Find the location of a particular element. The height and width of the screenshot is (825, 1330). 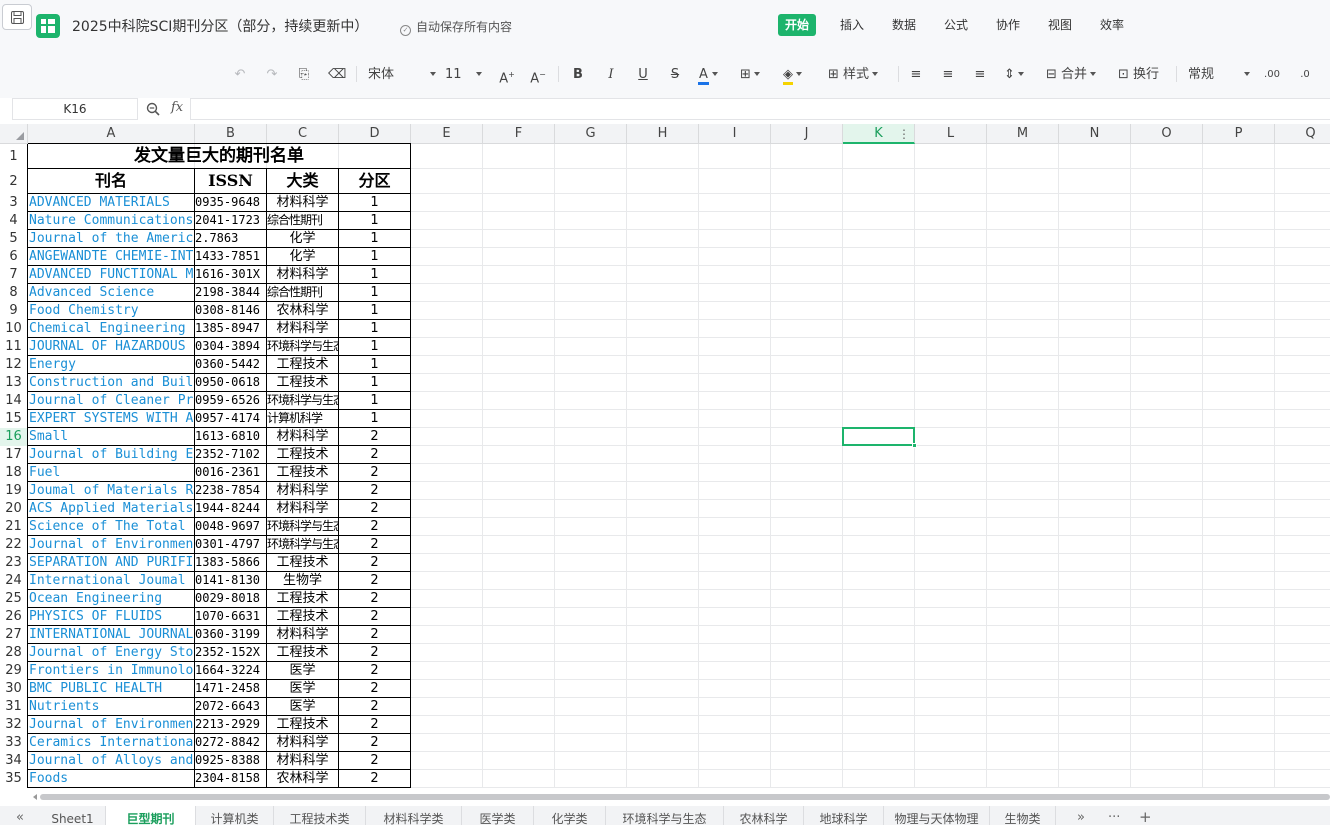

issn-cell: 0959-6526 is located at coordinates (231, 401).